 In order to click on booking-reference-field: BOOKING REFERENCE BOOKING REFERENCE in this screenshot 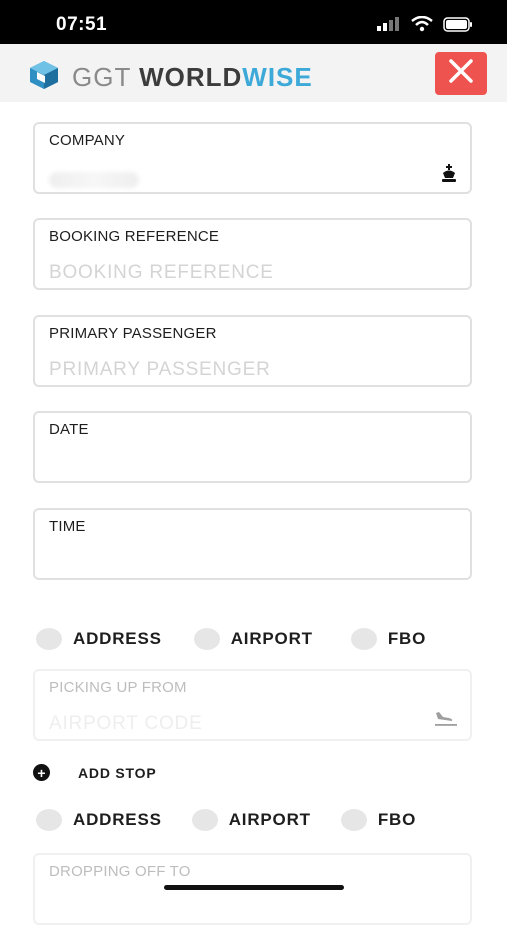, I will do `click(252, 254)`.